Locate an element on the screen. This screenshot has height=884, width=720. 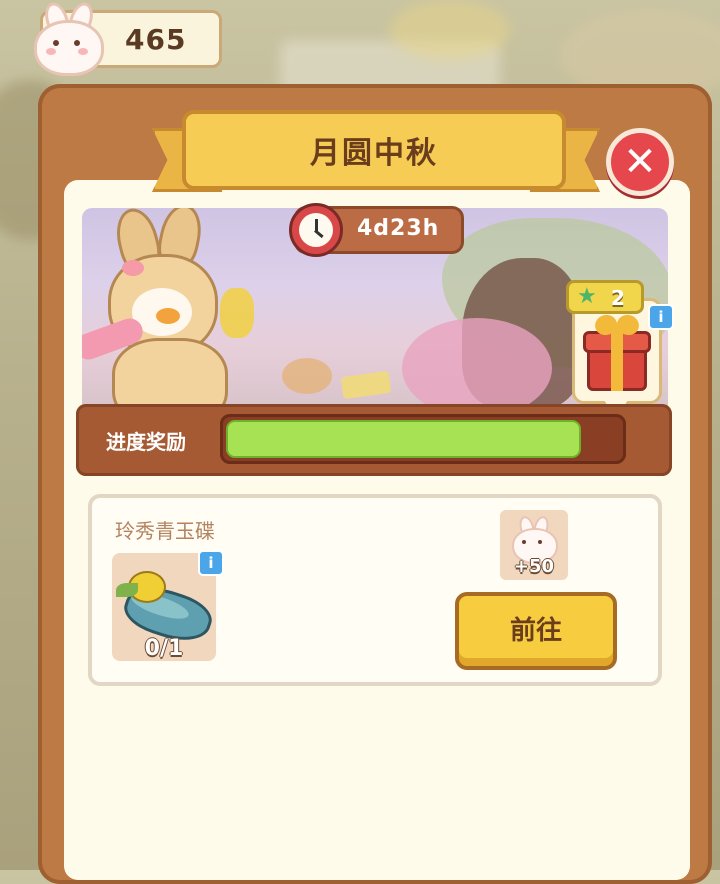
go-button-label: 前往 is located at coordinates (535, 630).